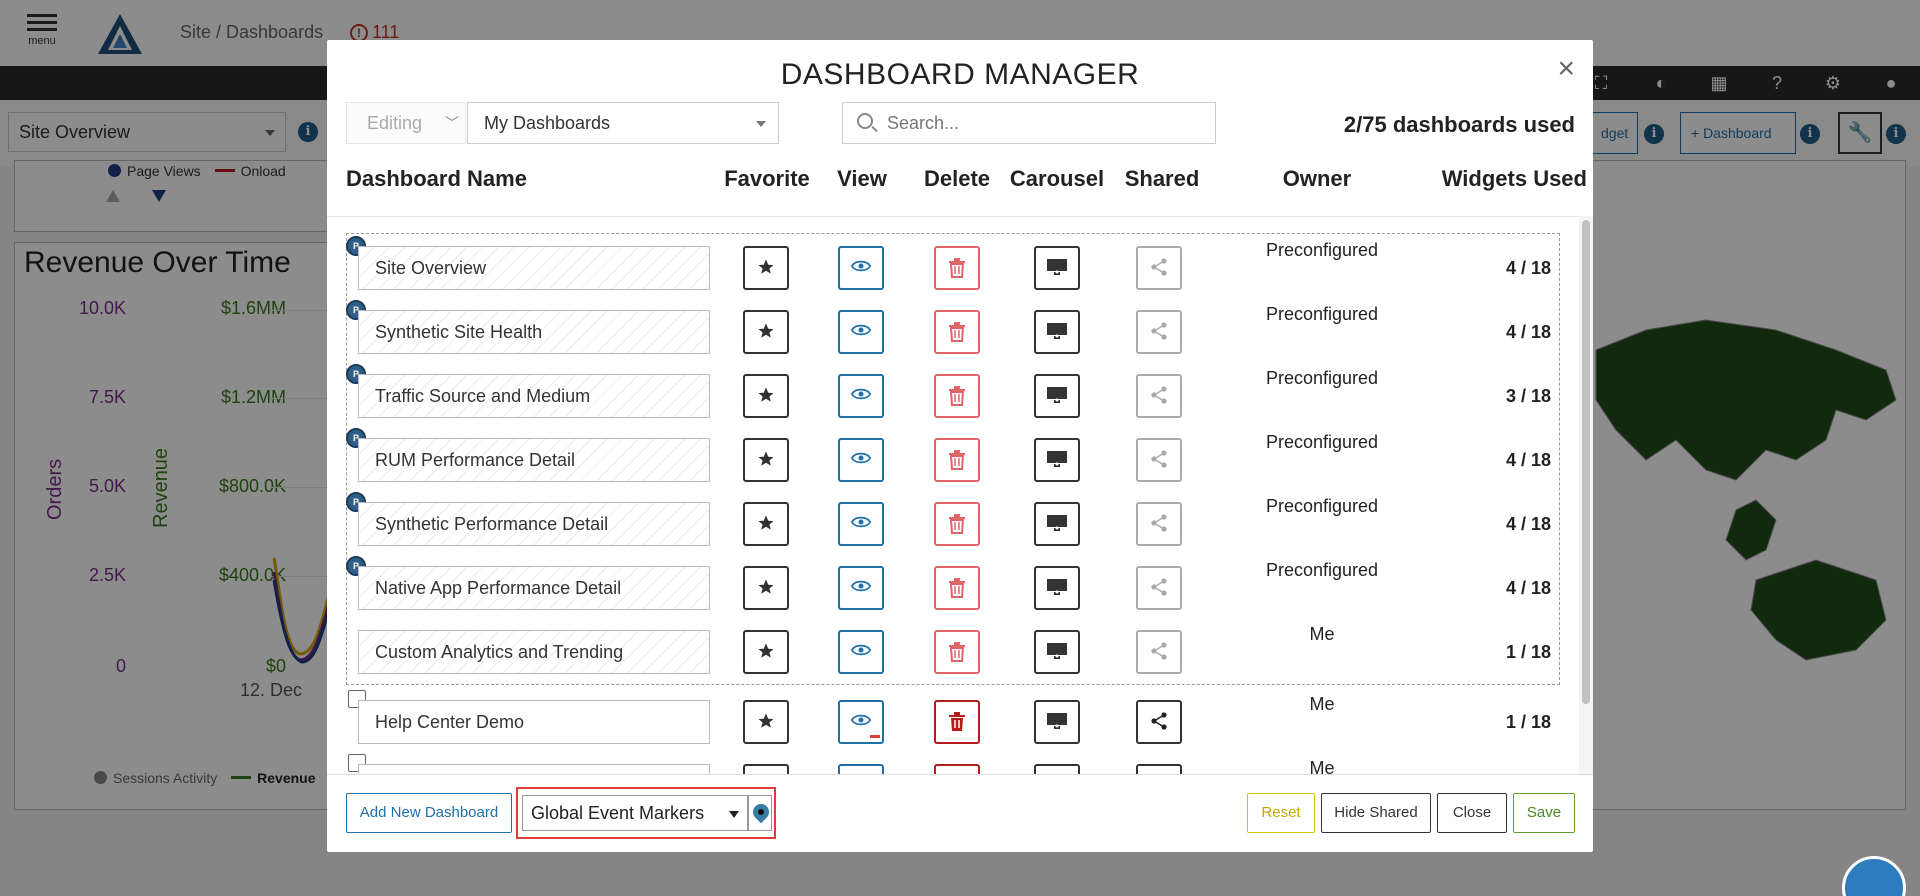 The height and width of the screenshot is (896, 1920). I want to click on chevron-down-icon: ﹀, so click(452, 123).